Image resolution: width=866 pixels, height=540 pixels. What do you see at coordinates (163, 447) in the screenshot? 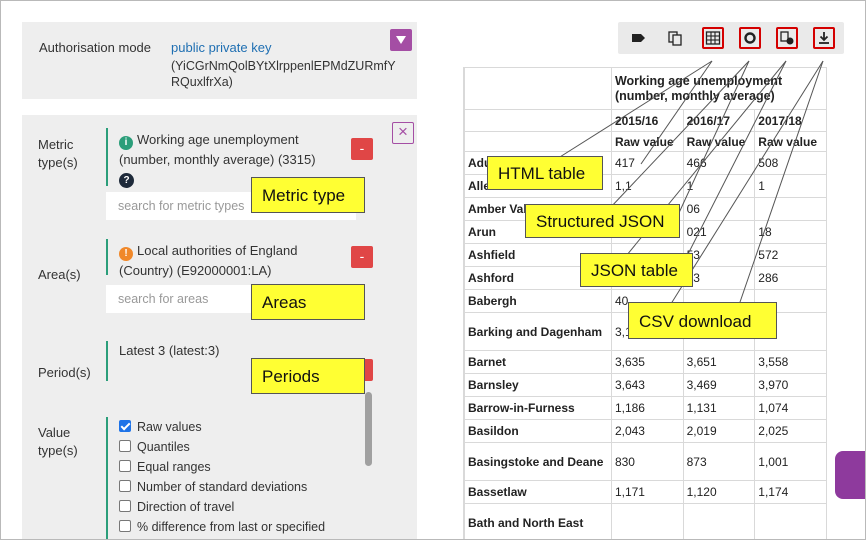
I see `value-type-option-label: Quantiles` at bounding box center [163, 447].